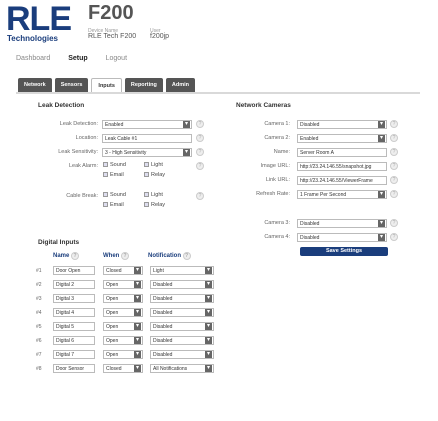  What do you see at coordinates (342, 180) in the screenshot?
I see `link-url-input: http://23.24.146.55/ViewerFrame` at bounding box center [342, 180].